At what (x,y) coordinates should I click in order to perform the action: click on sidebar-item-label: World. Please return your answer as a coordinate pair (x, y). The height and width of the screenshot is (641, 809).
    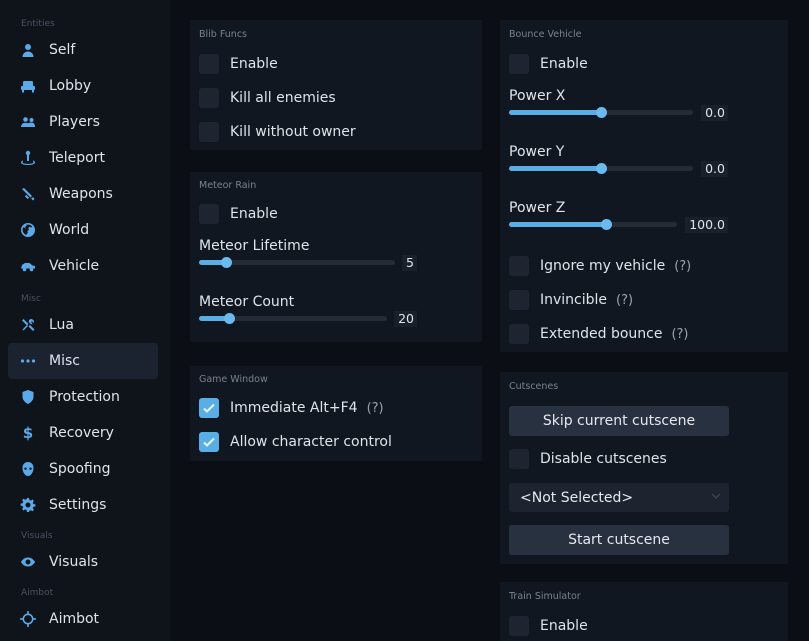
    Looking at the image, I should click on (69, 230).